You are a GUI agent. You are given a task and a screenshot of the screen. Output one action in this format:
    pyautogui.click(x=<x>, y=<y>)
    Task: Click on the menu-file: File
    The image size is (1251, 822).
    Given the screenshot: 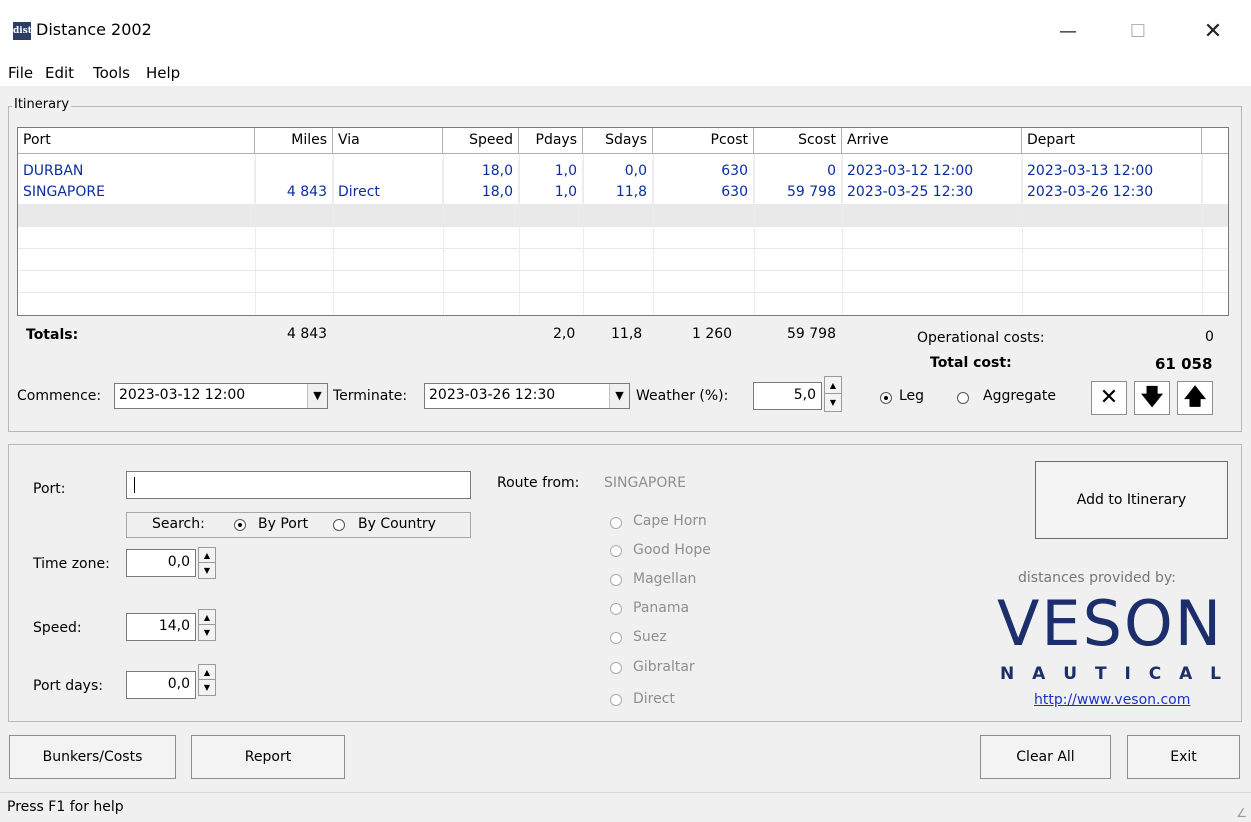 What is the action you would take?
    pyautogui.click(x=20, y=73)
    